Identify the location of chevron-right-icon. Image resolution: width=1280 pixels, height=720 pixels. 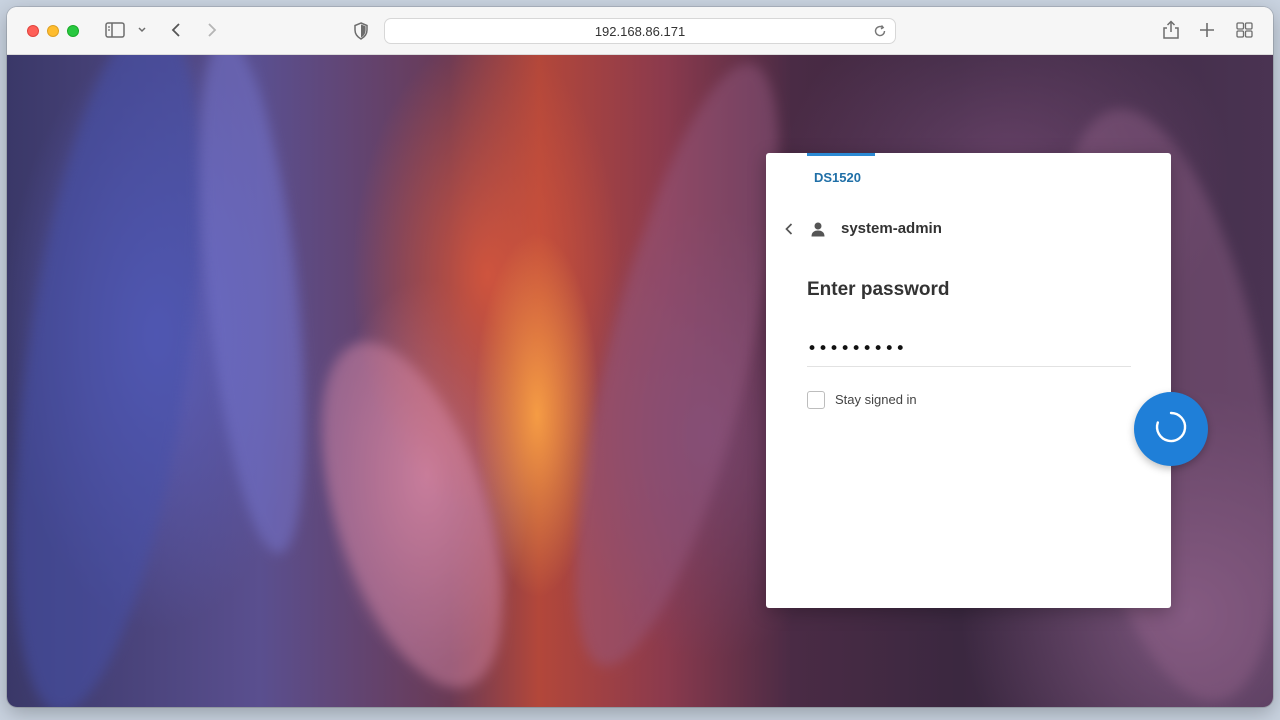
(212, 30).